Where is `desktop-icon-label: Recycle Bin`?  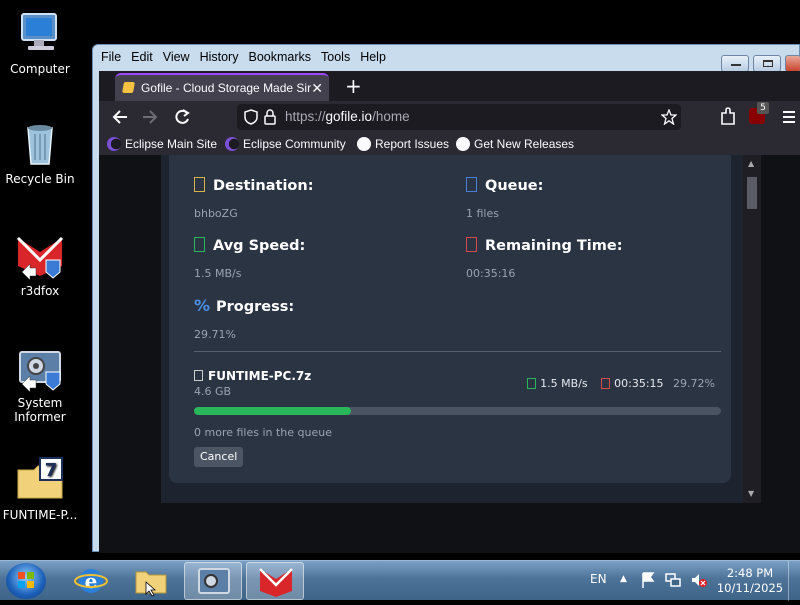 desktop-icon-label: Recycle Bin is located at coordinates (40, 179).